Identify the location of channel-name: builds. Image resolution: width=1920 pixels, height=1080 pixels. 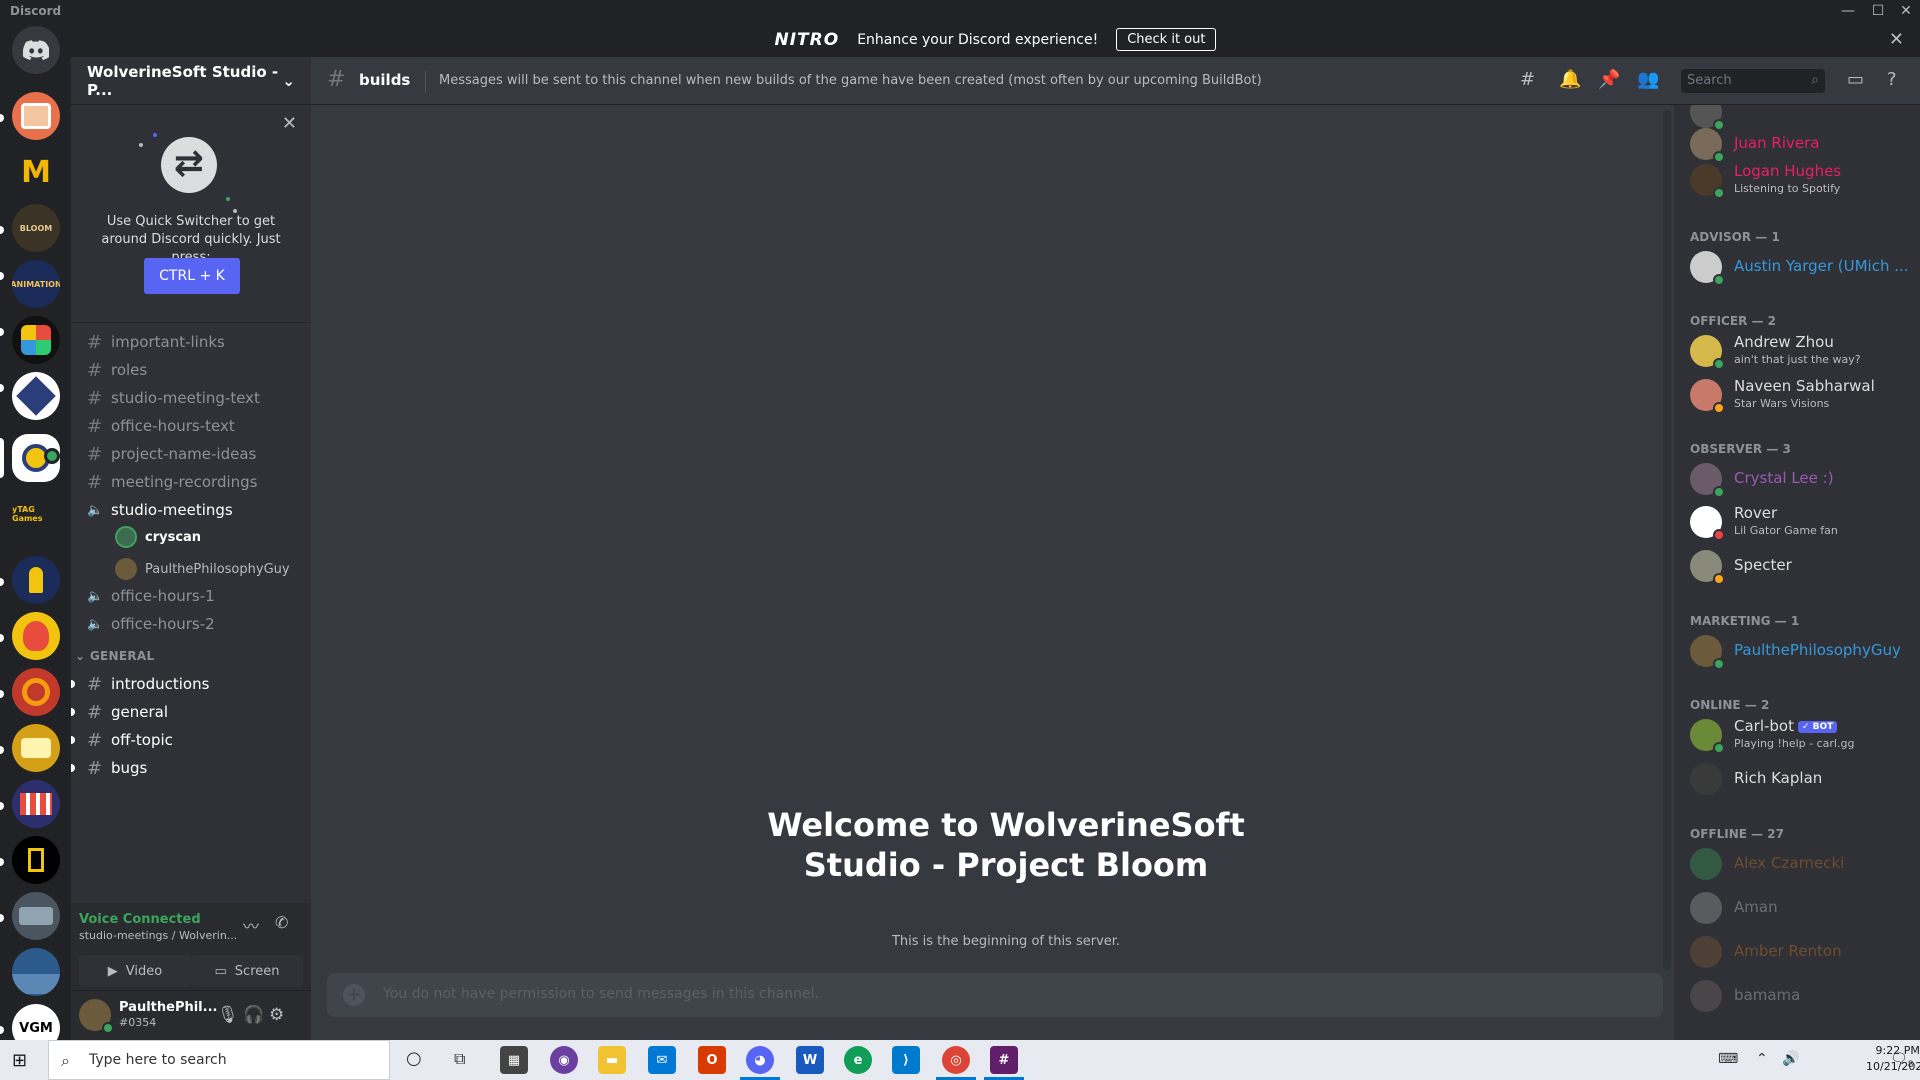
(385, 80).